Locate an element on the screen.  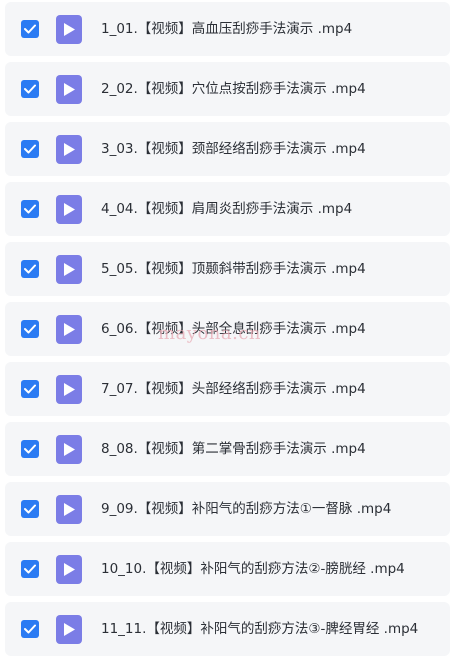
file-row: 6_06.【视频】头部全息刮痧手法演示 .mp4 is located at coordinates (227, 329).